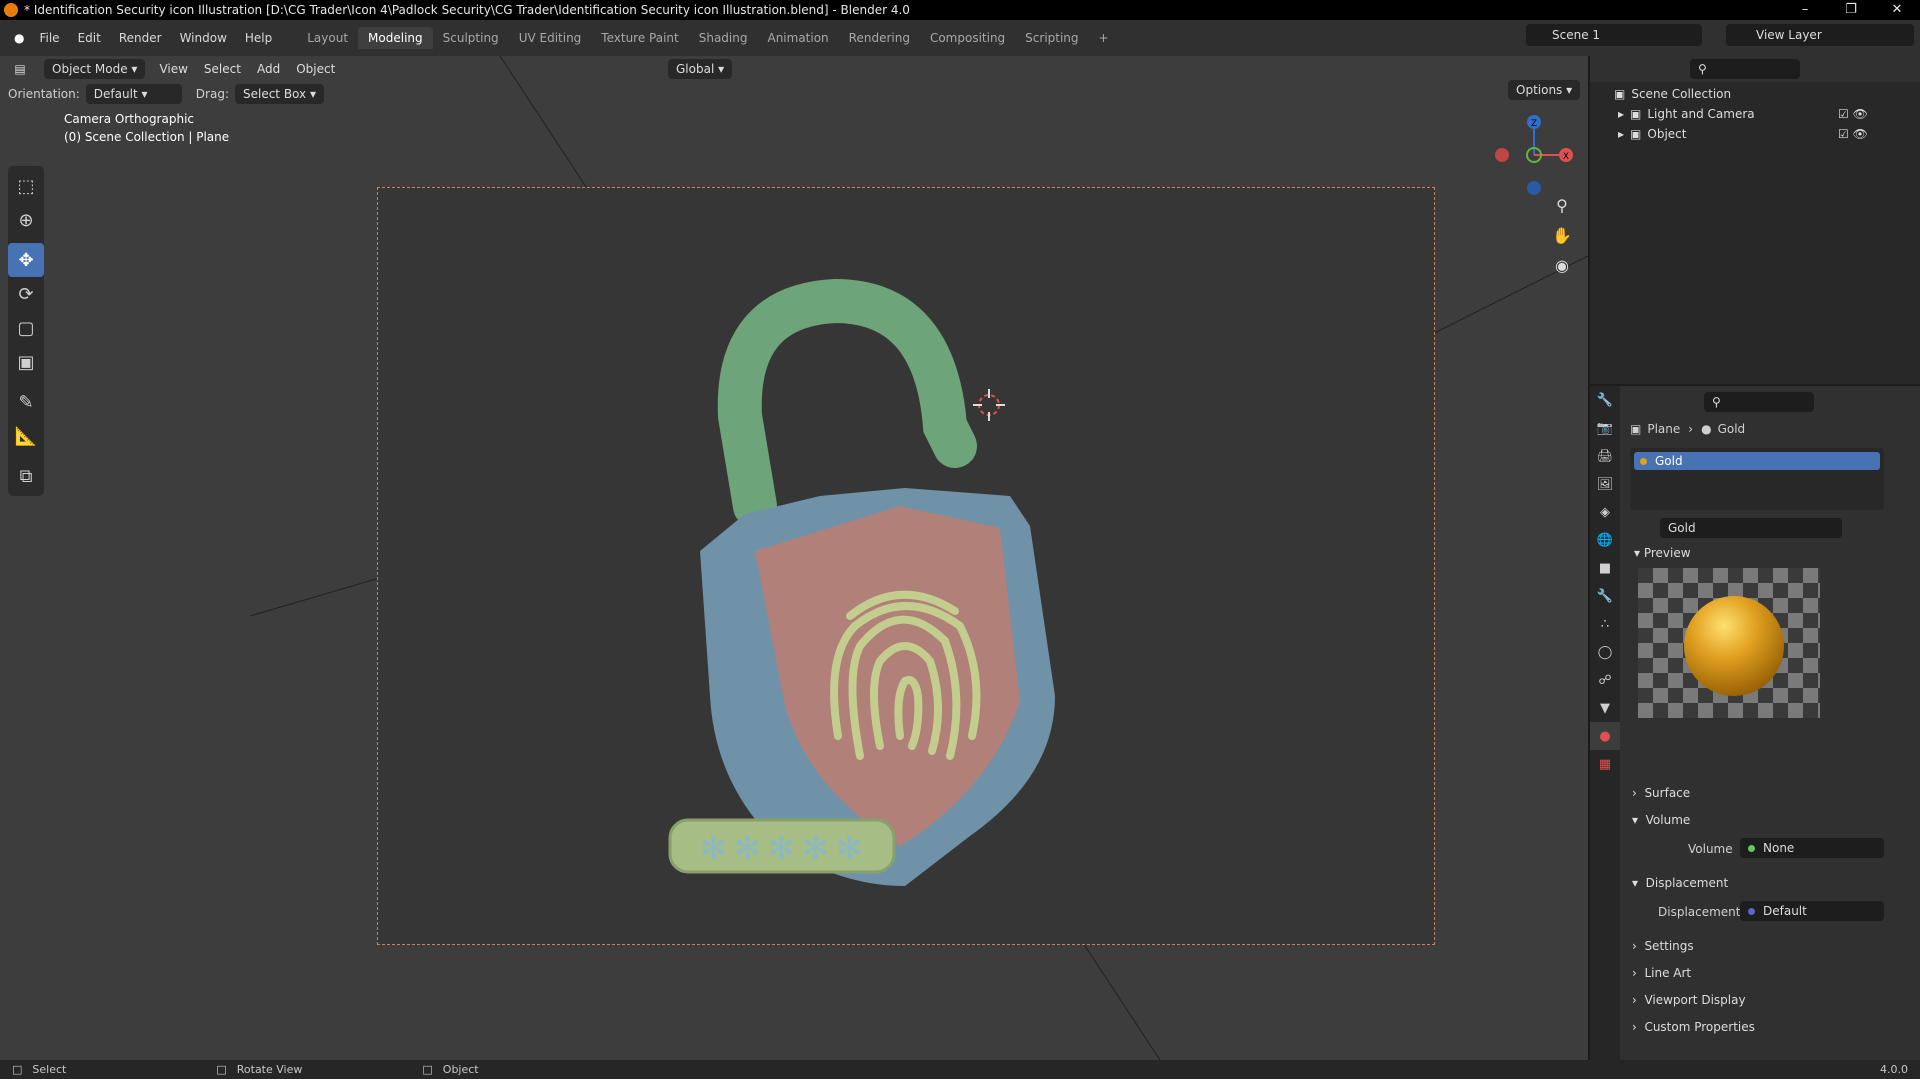 This screenshot has width=1920, height=1079. I want to click on menu-edit: Edit, so click(89, 38).